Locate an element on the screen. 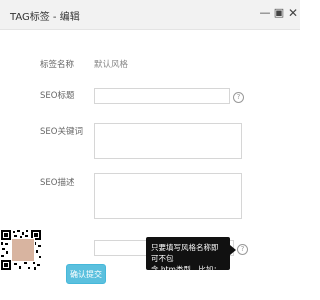 The height and width of the screenshot is (300, 320). seo-keywords-label: SEO关键词 is located at coordinates (61, 132).